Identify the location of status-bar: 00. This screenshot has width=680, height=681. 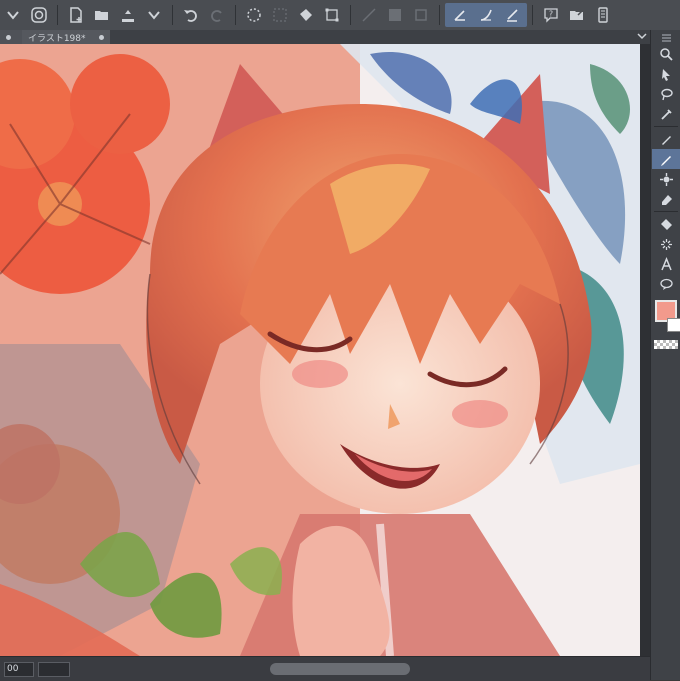
(325, 668).